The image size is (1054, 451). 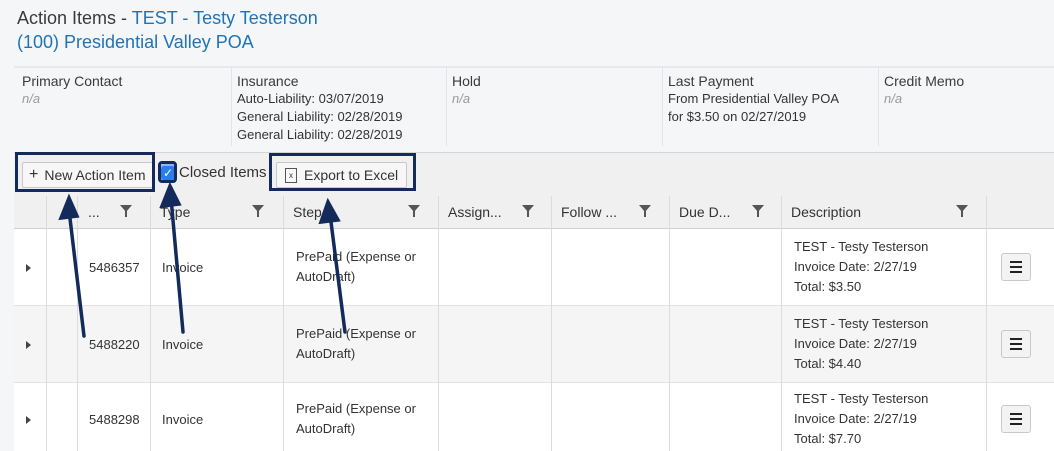 What do you see at coordinates (466, 81) in the screenshot?
I see `hold-label: Hold` at bounding box center [466, 81].